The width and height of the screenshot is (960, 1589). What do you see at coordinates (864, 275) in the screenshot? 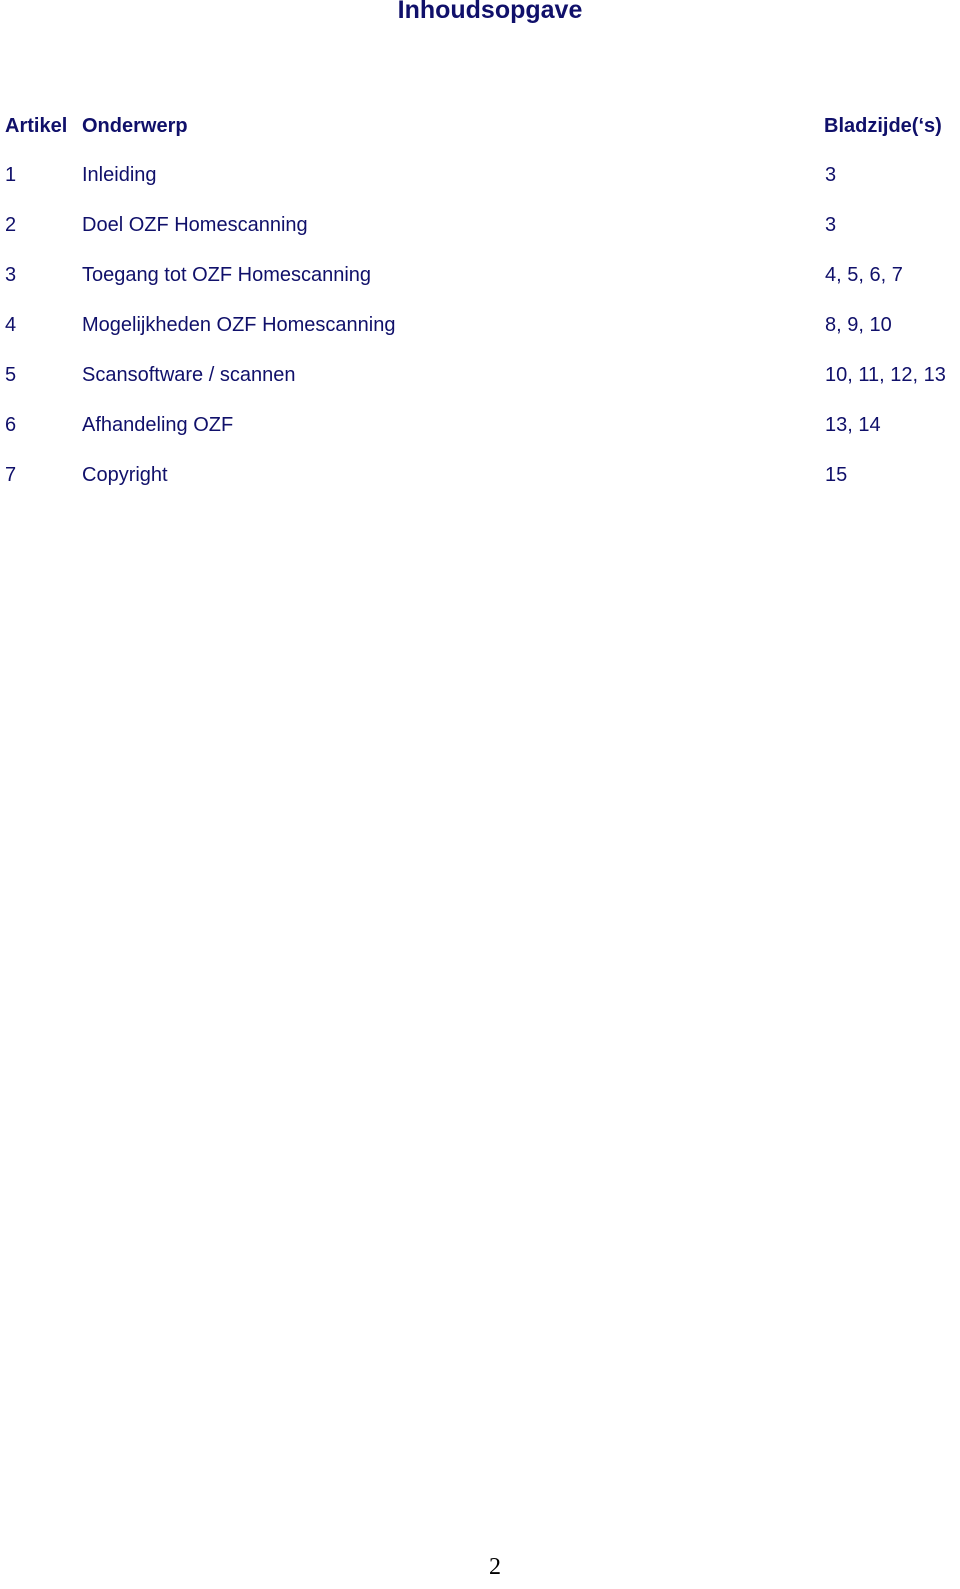
I see `toc-pages: 4, 5, 6, 7` at bounding box center [864, 275].